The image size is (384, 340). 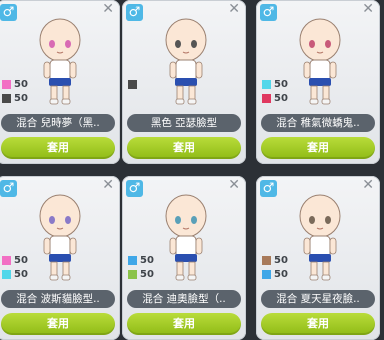 What do you see at coordinates (58, 299) in the screenshot?
I see `face-name-label: 混合 波斯貓臉型..` at bounding box center [58, 299].